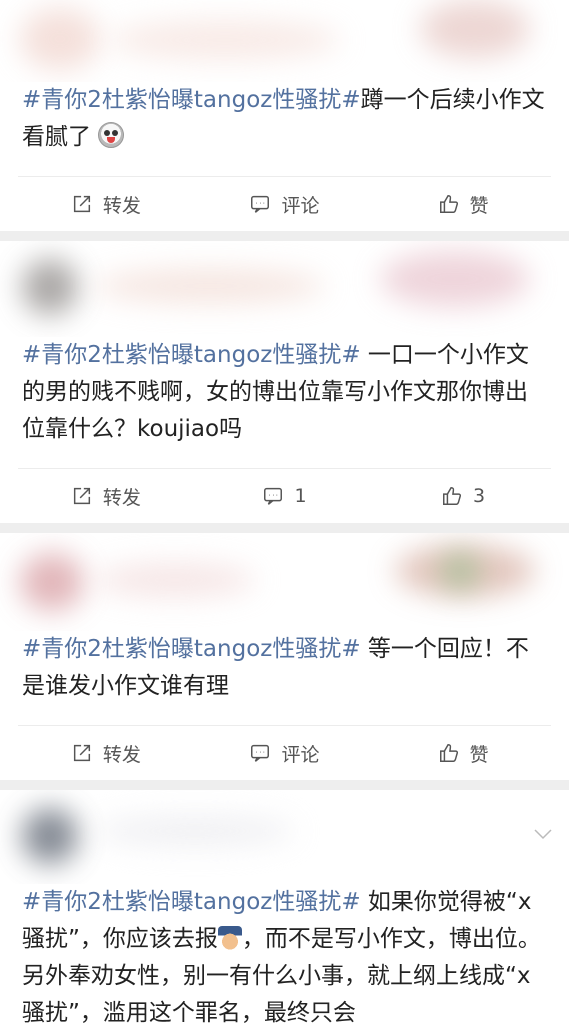  I want to click on comment-button: 1, so click(285, 496).